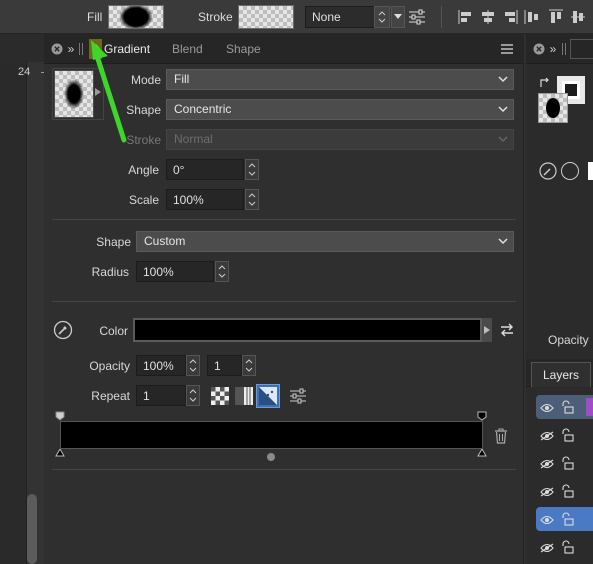 The width and height of the screenshot is (593, 564). Describe the element at coordinates (57, 49) in the screenshot. I see `close-panel-icon` at that location.